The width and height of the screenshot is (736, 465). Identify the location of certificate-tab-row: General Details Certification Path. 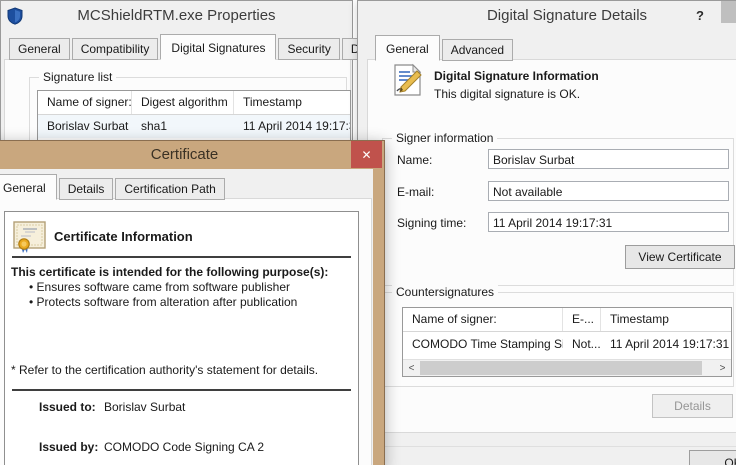
(113, 186).